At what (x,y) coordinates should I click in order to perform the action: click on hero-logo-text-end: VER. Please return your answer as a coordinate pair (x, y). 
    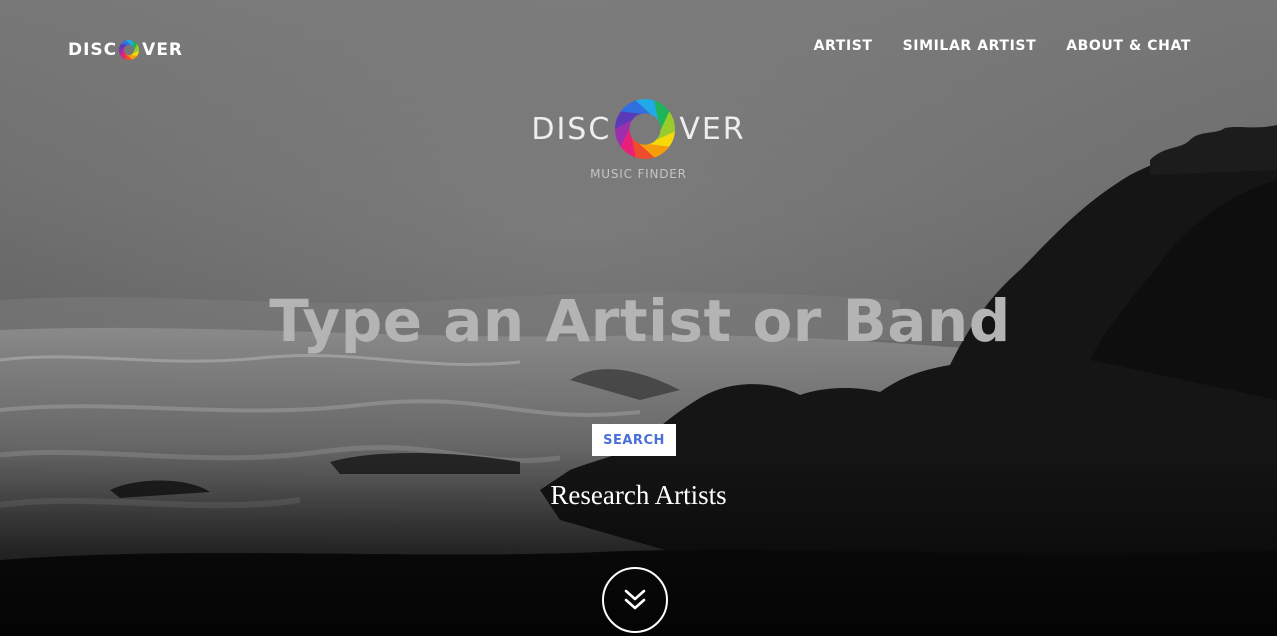
    Looking at the image, I should click on (712, 129).